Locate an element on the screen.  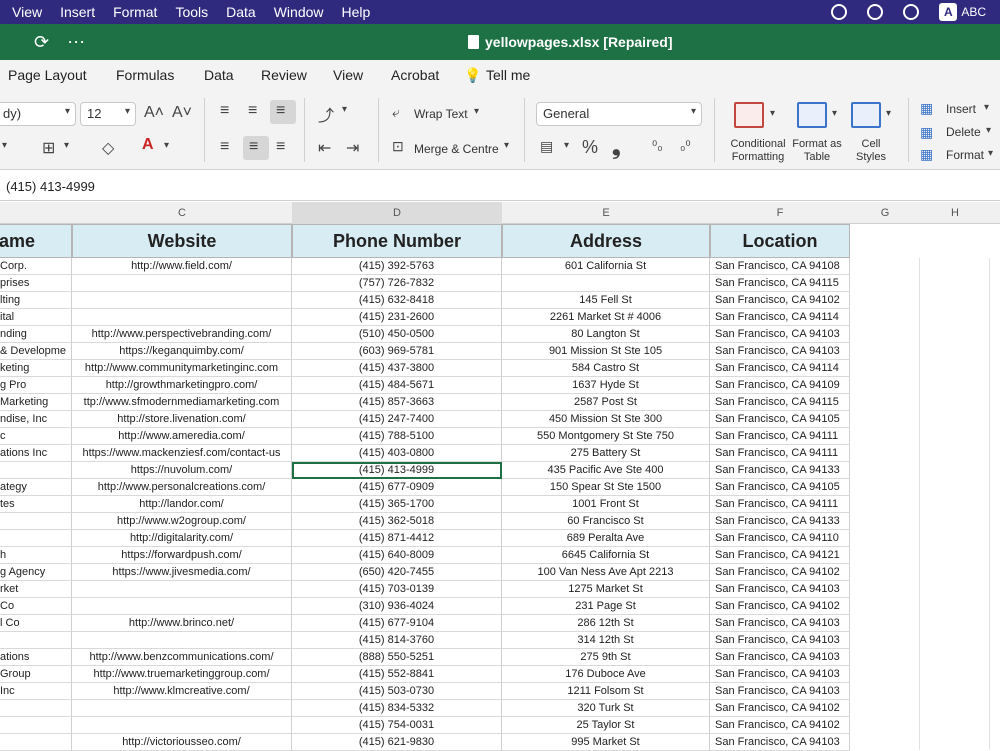
address-cell is located at coordinates (606, 283).